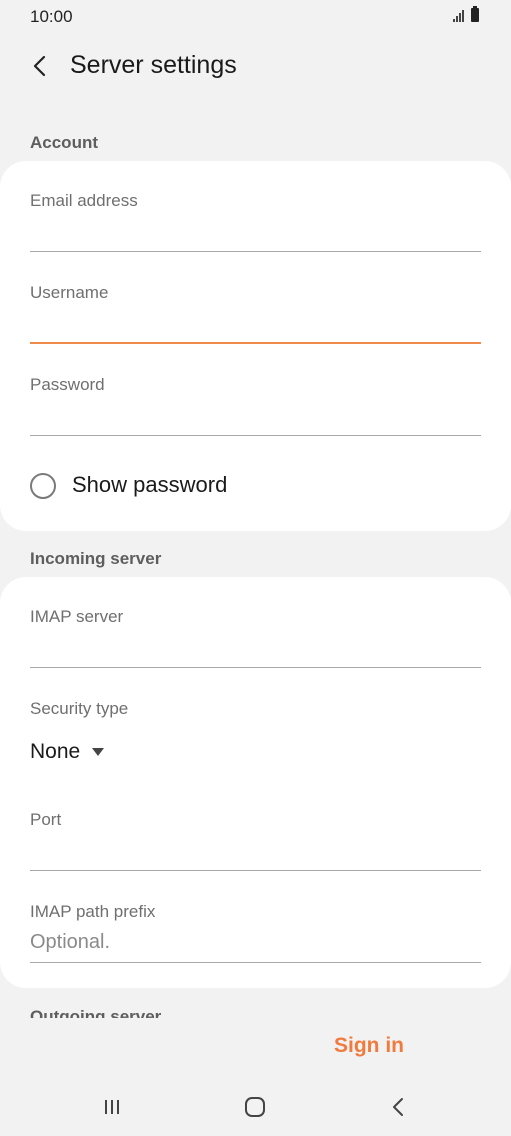 This screenshot has height=1136, width=511. I want to click on nav-back-button, so click(398, 1107).